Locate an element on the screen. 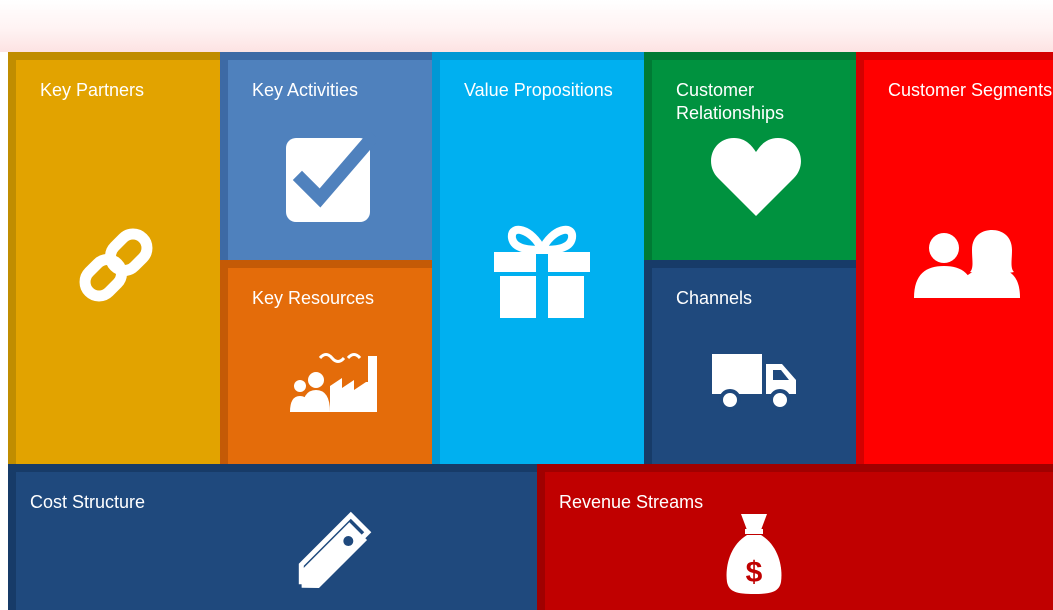 The height and width of the screenshot is (610, 1053). price-tag-icon is located at coordinates (331, 552).